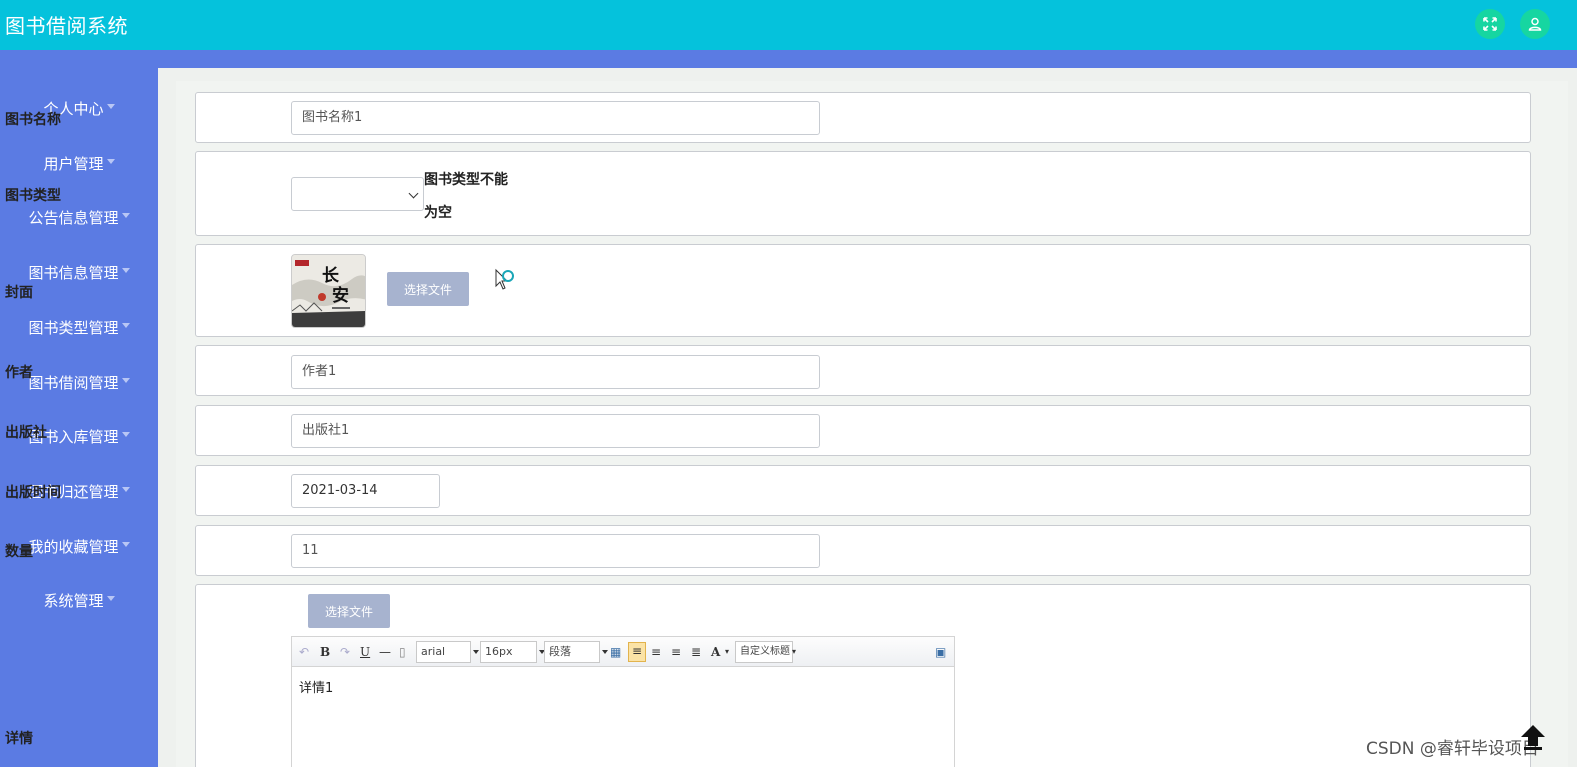 The image size is (1577, 767). What do you see at coordinates (788, 59) in the screenshot?
I see `header-subbar` at bounding box center [788, 59].